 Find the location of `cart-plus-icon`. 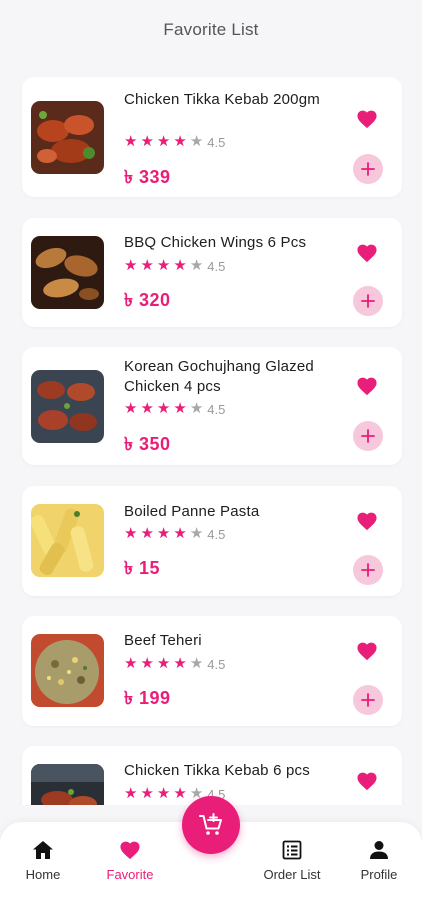

cart-plus-icon is located at coordinates (210, 824).